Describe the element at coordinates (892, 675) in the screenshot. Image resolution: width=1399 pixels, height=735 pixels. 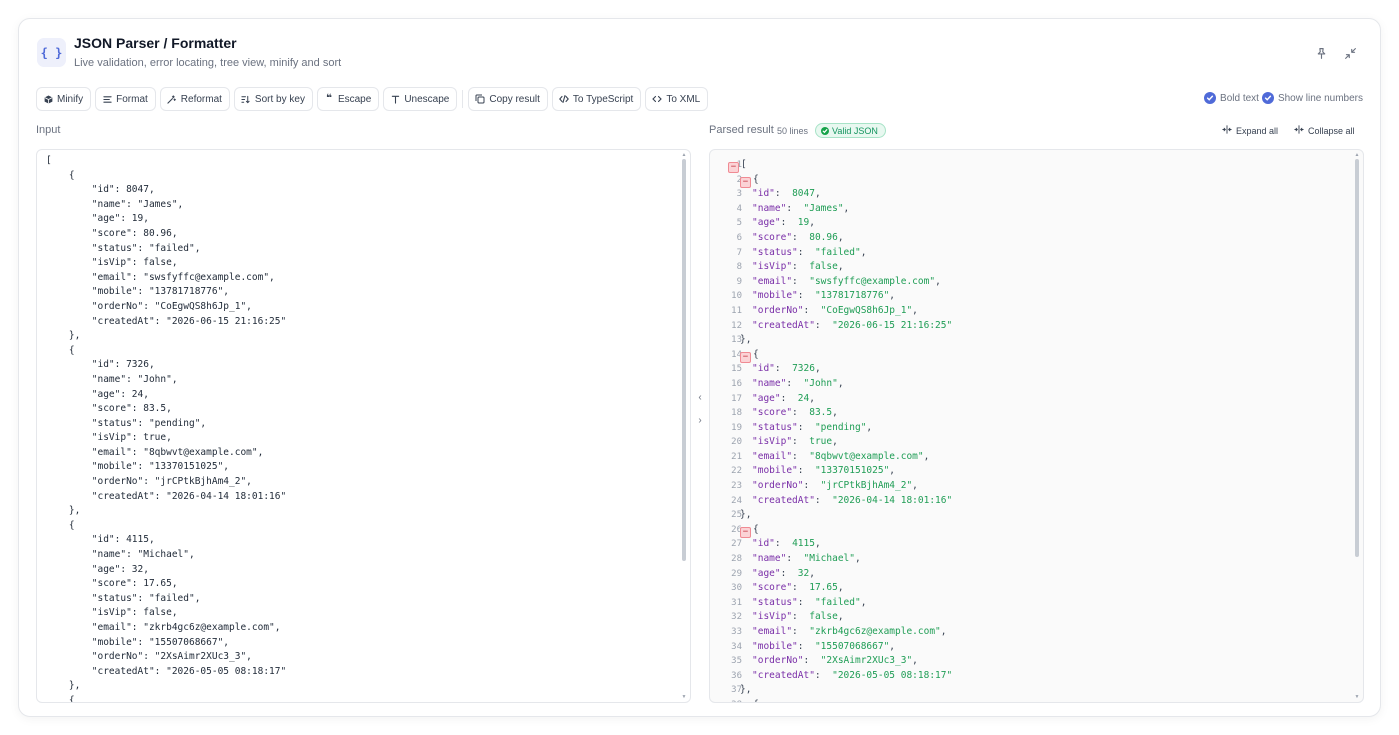
I see `json-value: "2026-05-05 08:18:17"` at that location.